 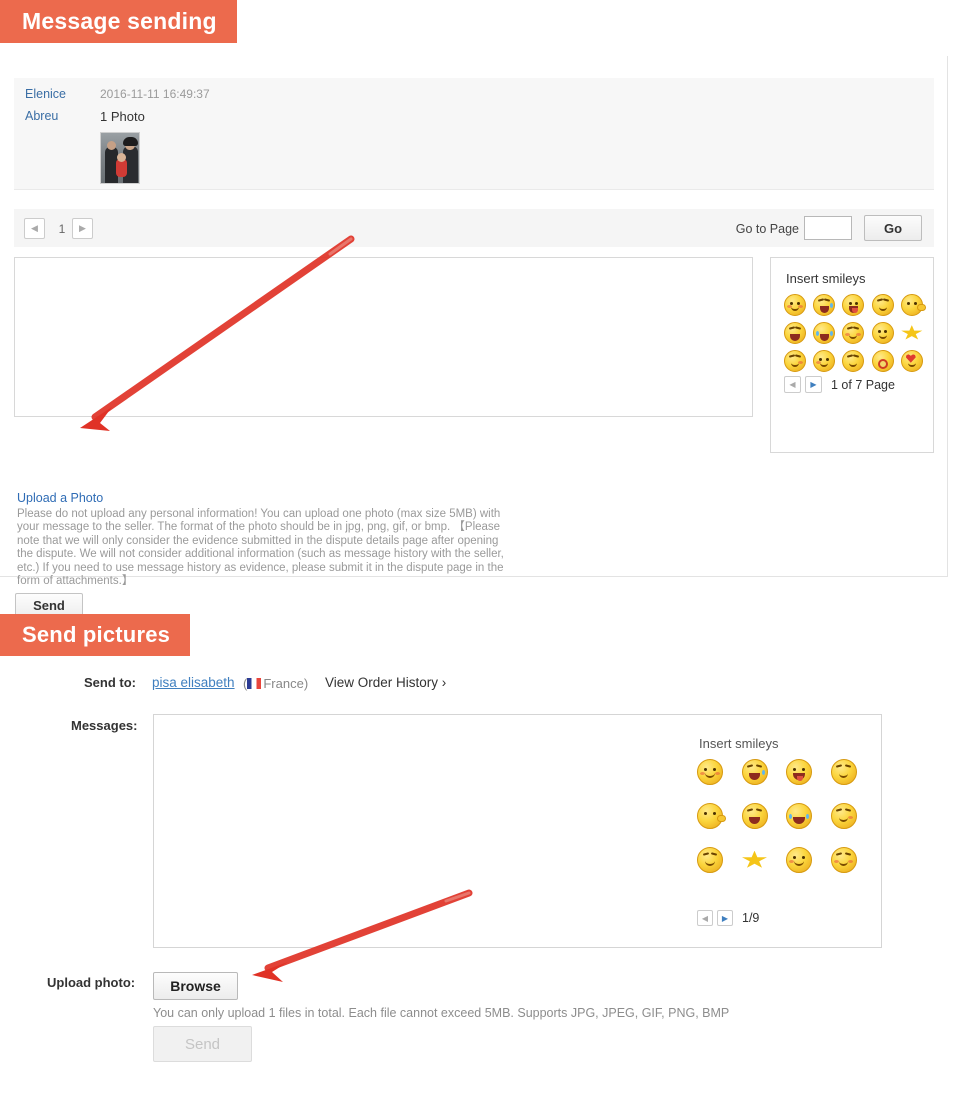 What do you see at coordinates (193, 682) in the screenshot?
I see `send-to-recipient-link: pisa elisabeth` at bounding box center [193, 682].